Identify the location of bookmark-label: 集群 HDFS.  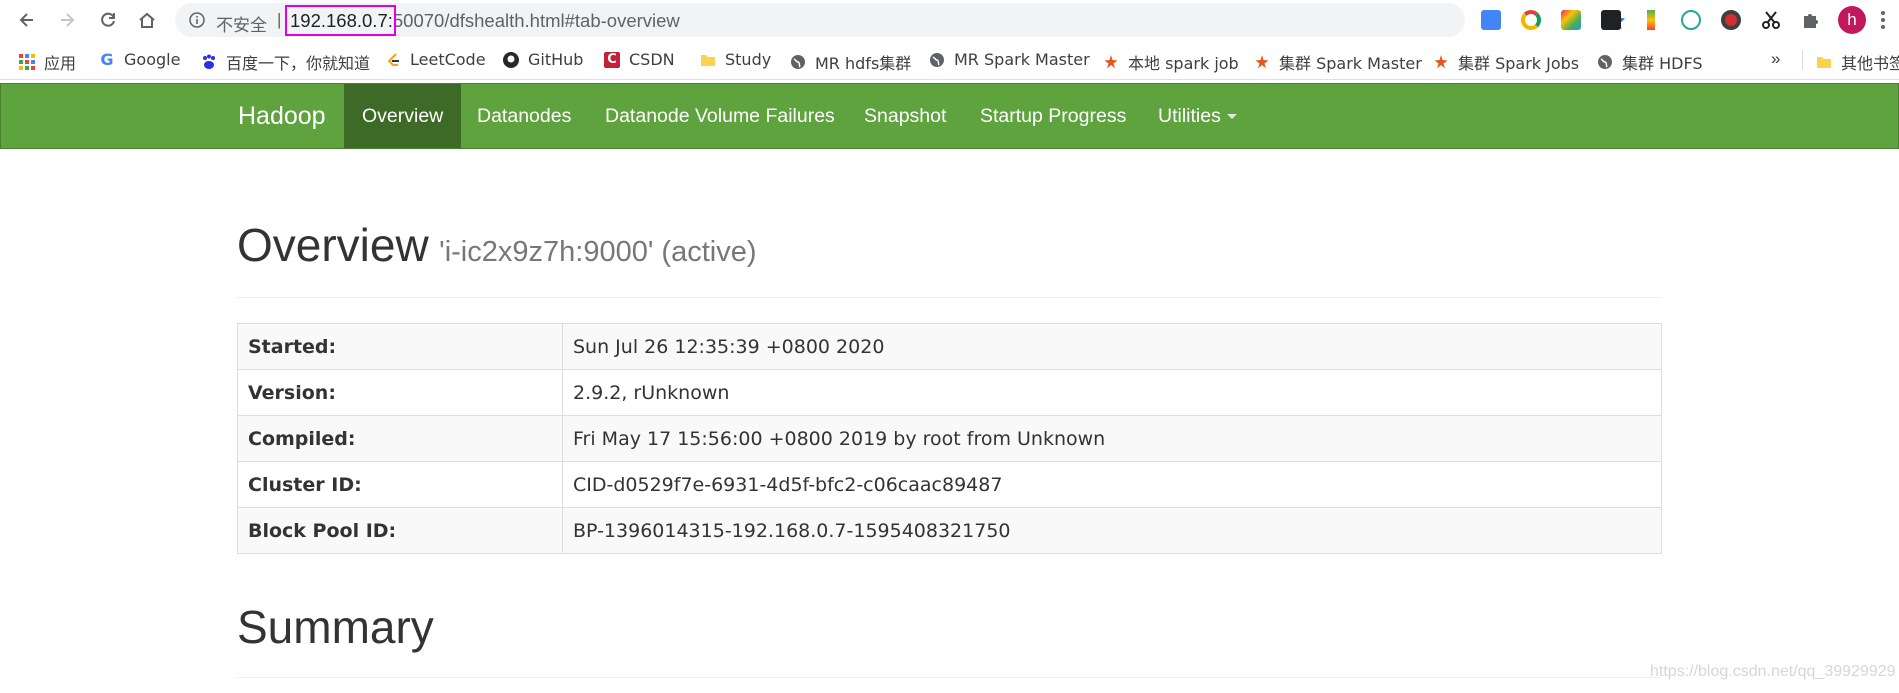
(1662, 63).